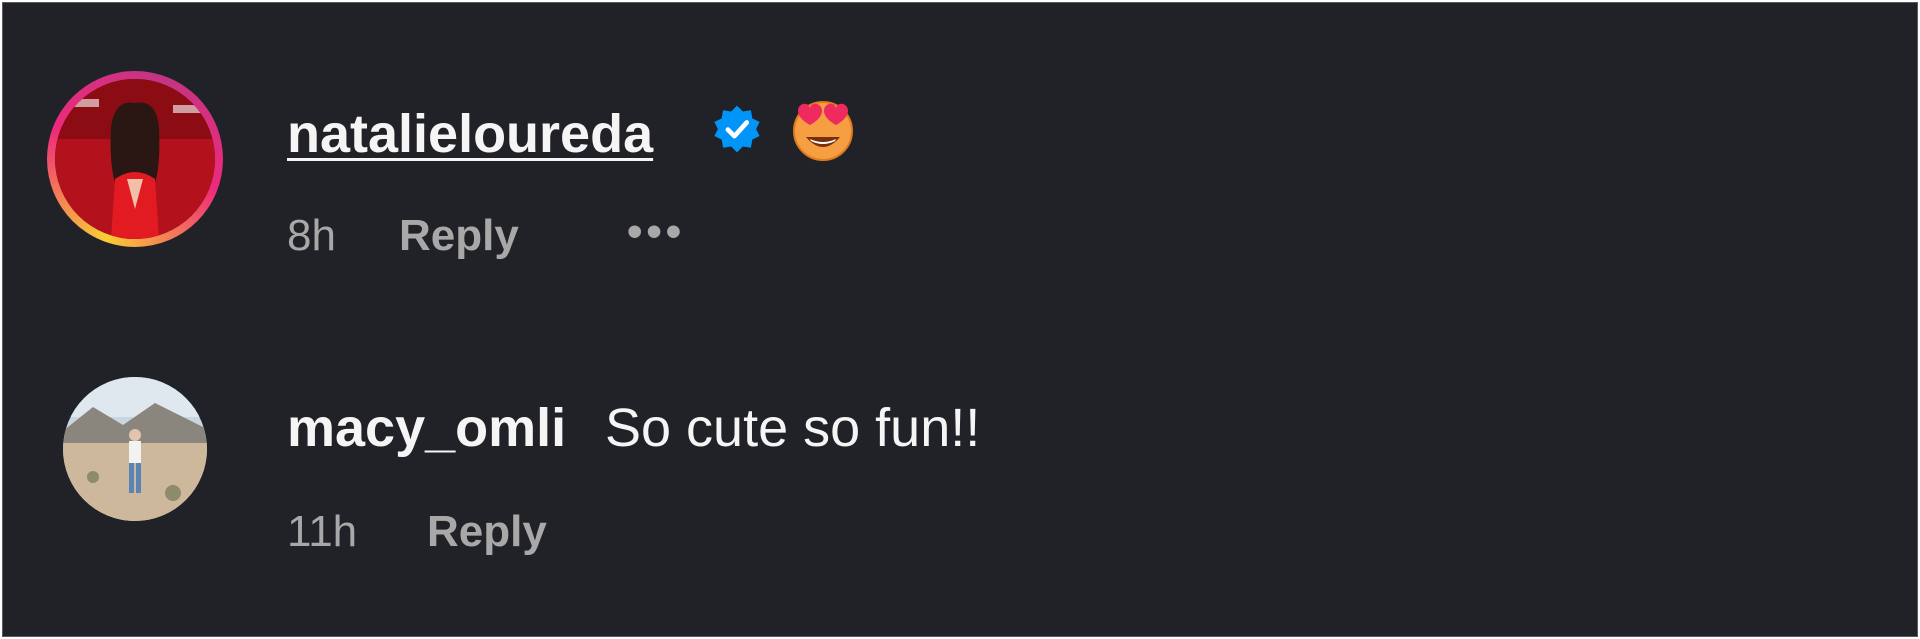  What do you see at coordinates (737, 129) in the screenshot?
I see `verified-badge-icon` at bounding box center [737, 129].